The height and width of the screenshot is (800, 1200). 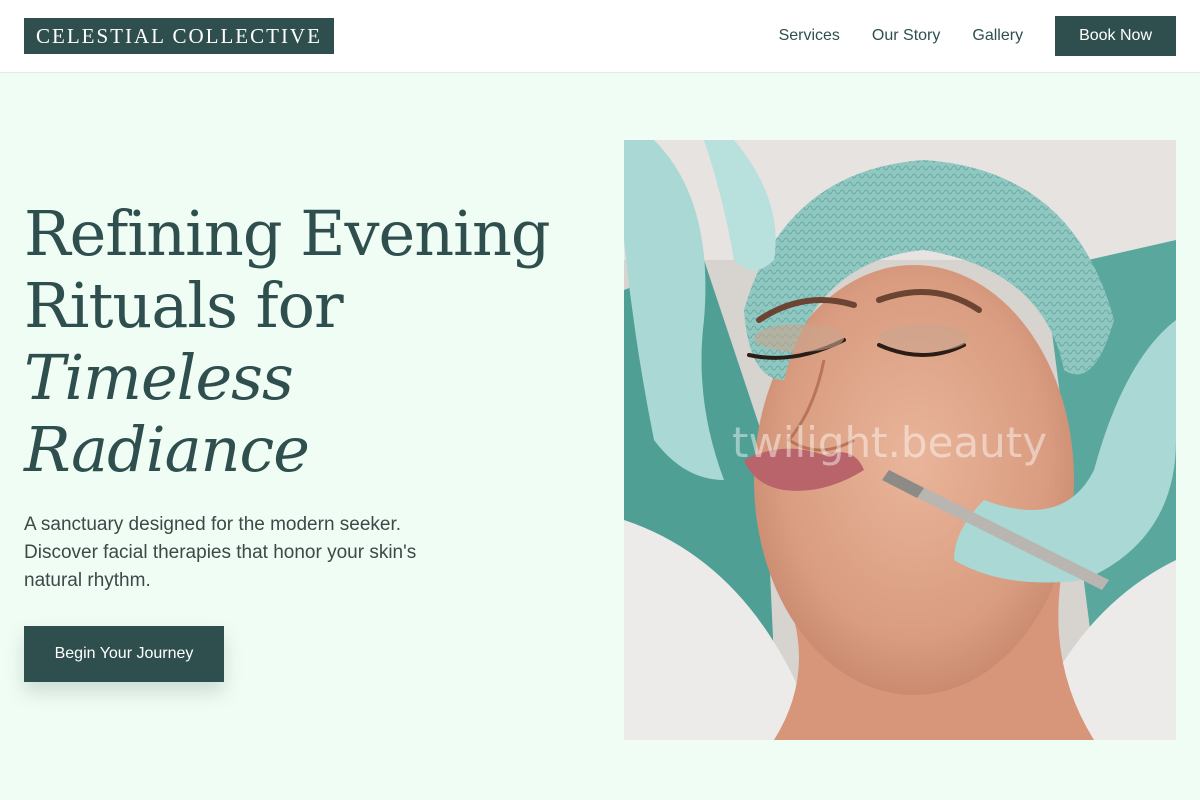 What do you see at coordinates (287, 233) in the screenshot?
I see `hero-title-line-1: Refining Evening` at bounding box center [287, 233].